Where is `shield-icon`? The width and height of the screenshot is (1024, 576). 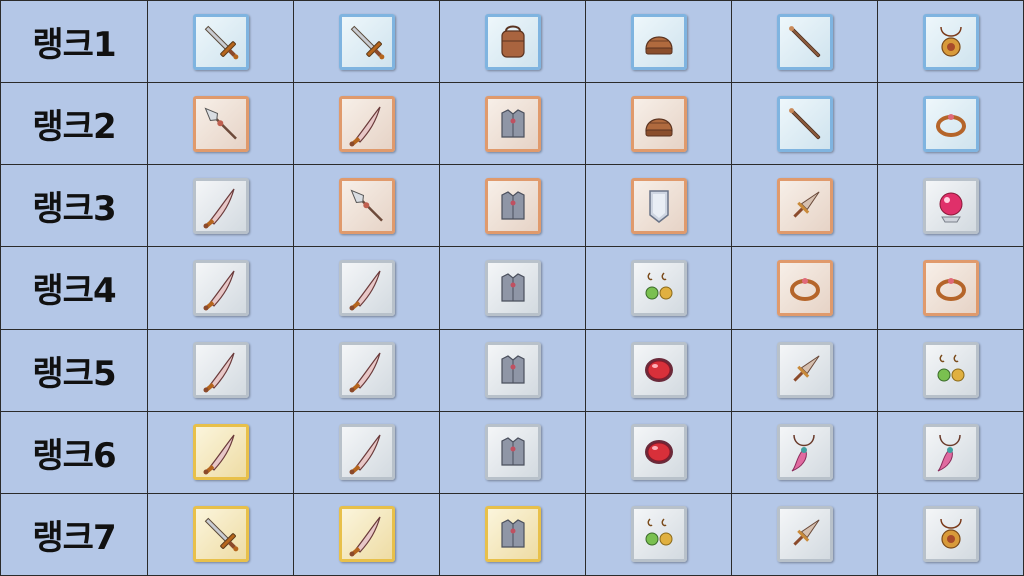
shield-icon is located at coordinates (658, 206).